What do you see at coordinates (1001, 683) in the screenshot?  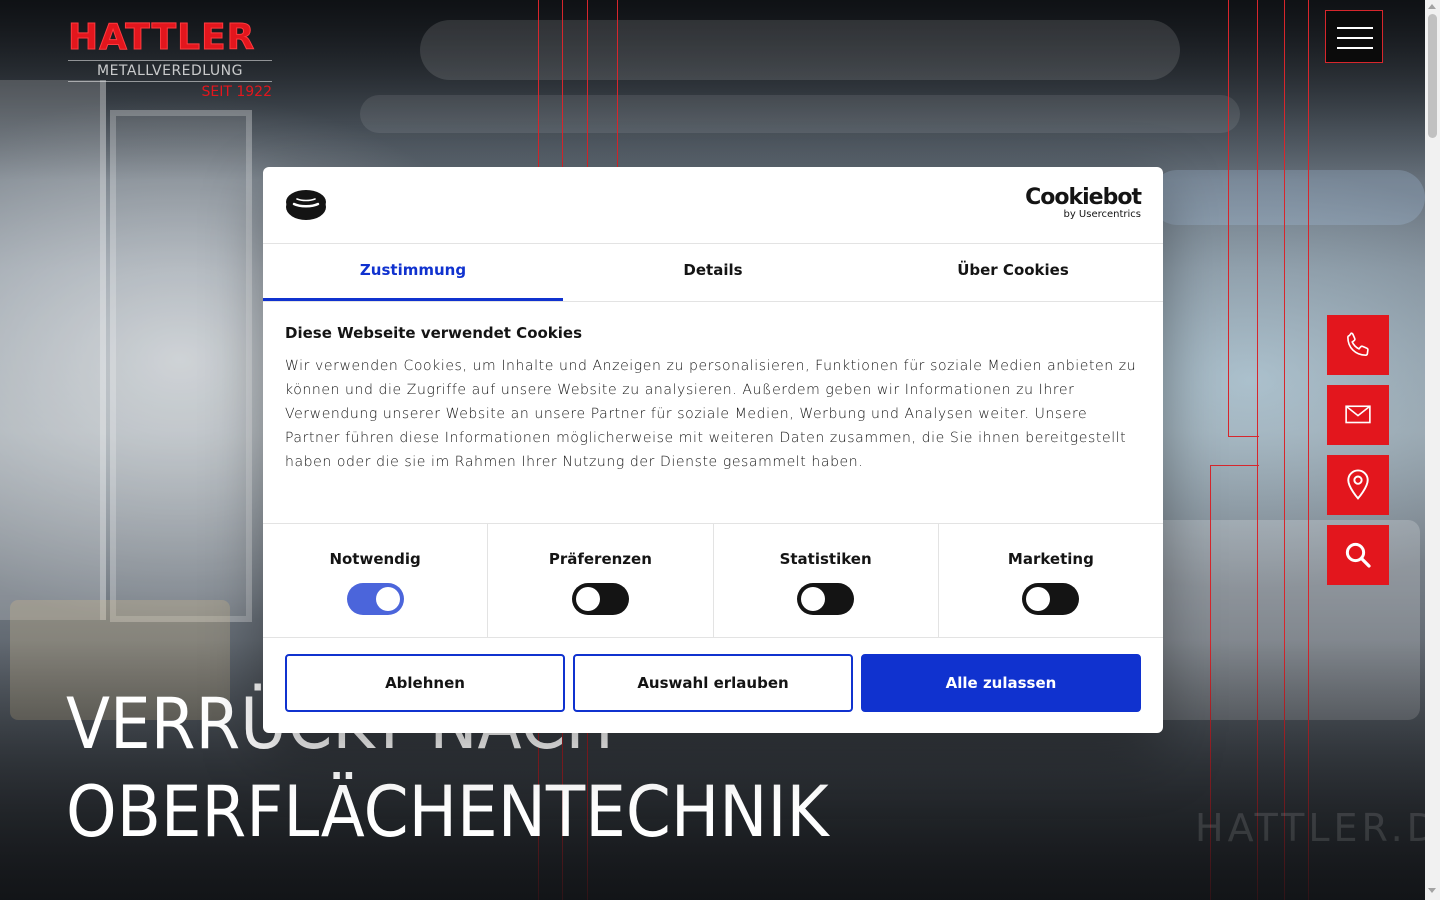 I see `allow-all-button: Alle zulassen` at bounding box center [1001, 683].